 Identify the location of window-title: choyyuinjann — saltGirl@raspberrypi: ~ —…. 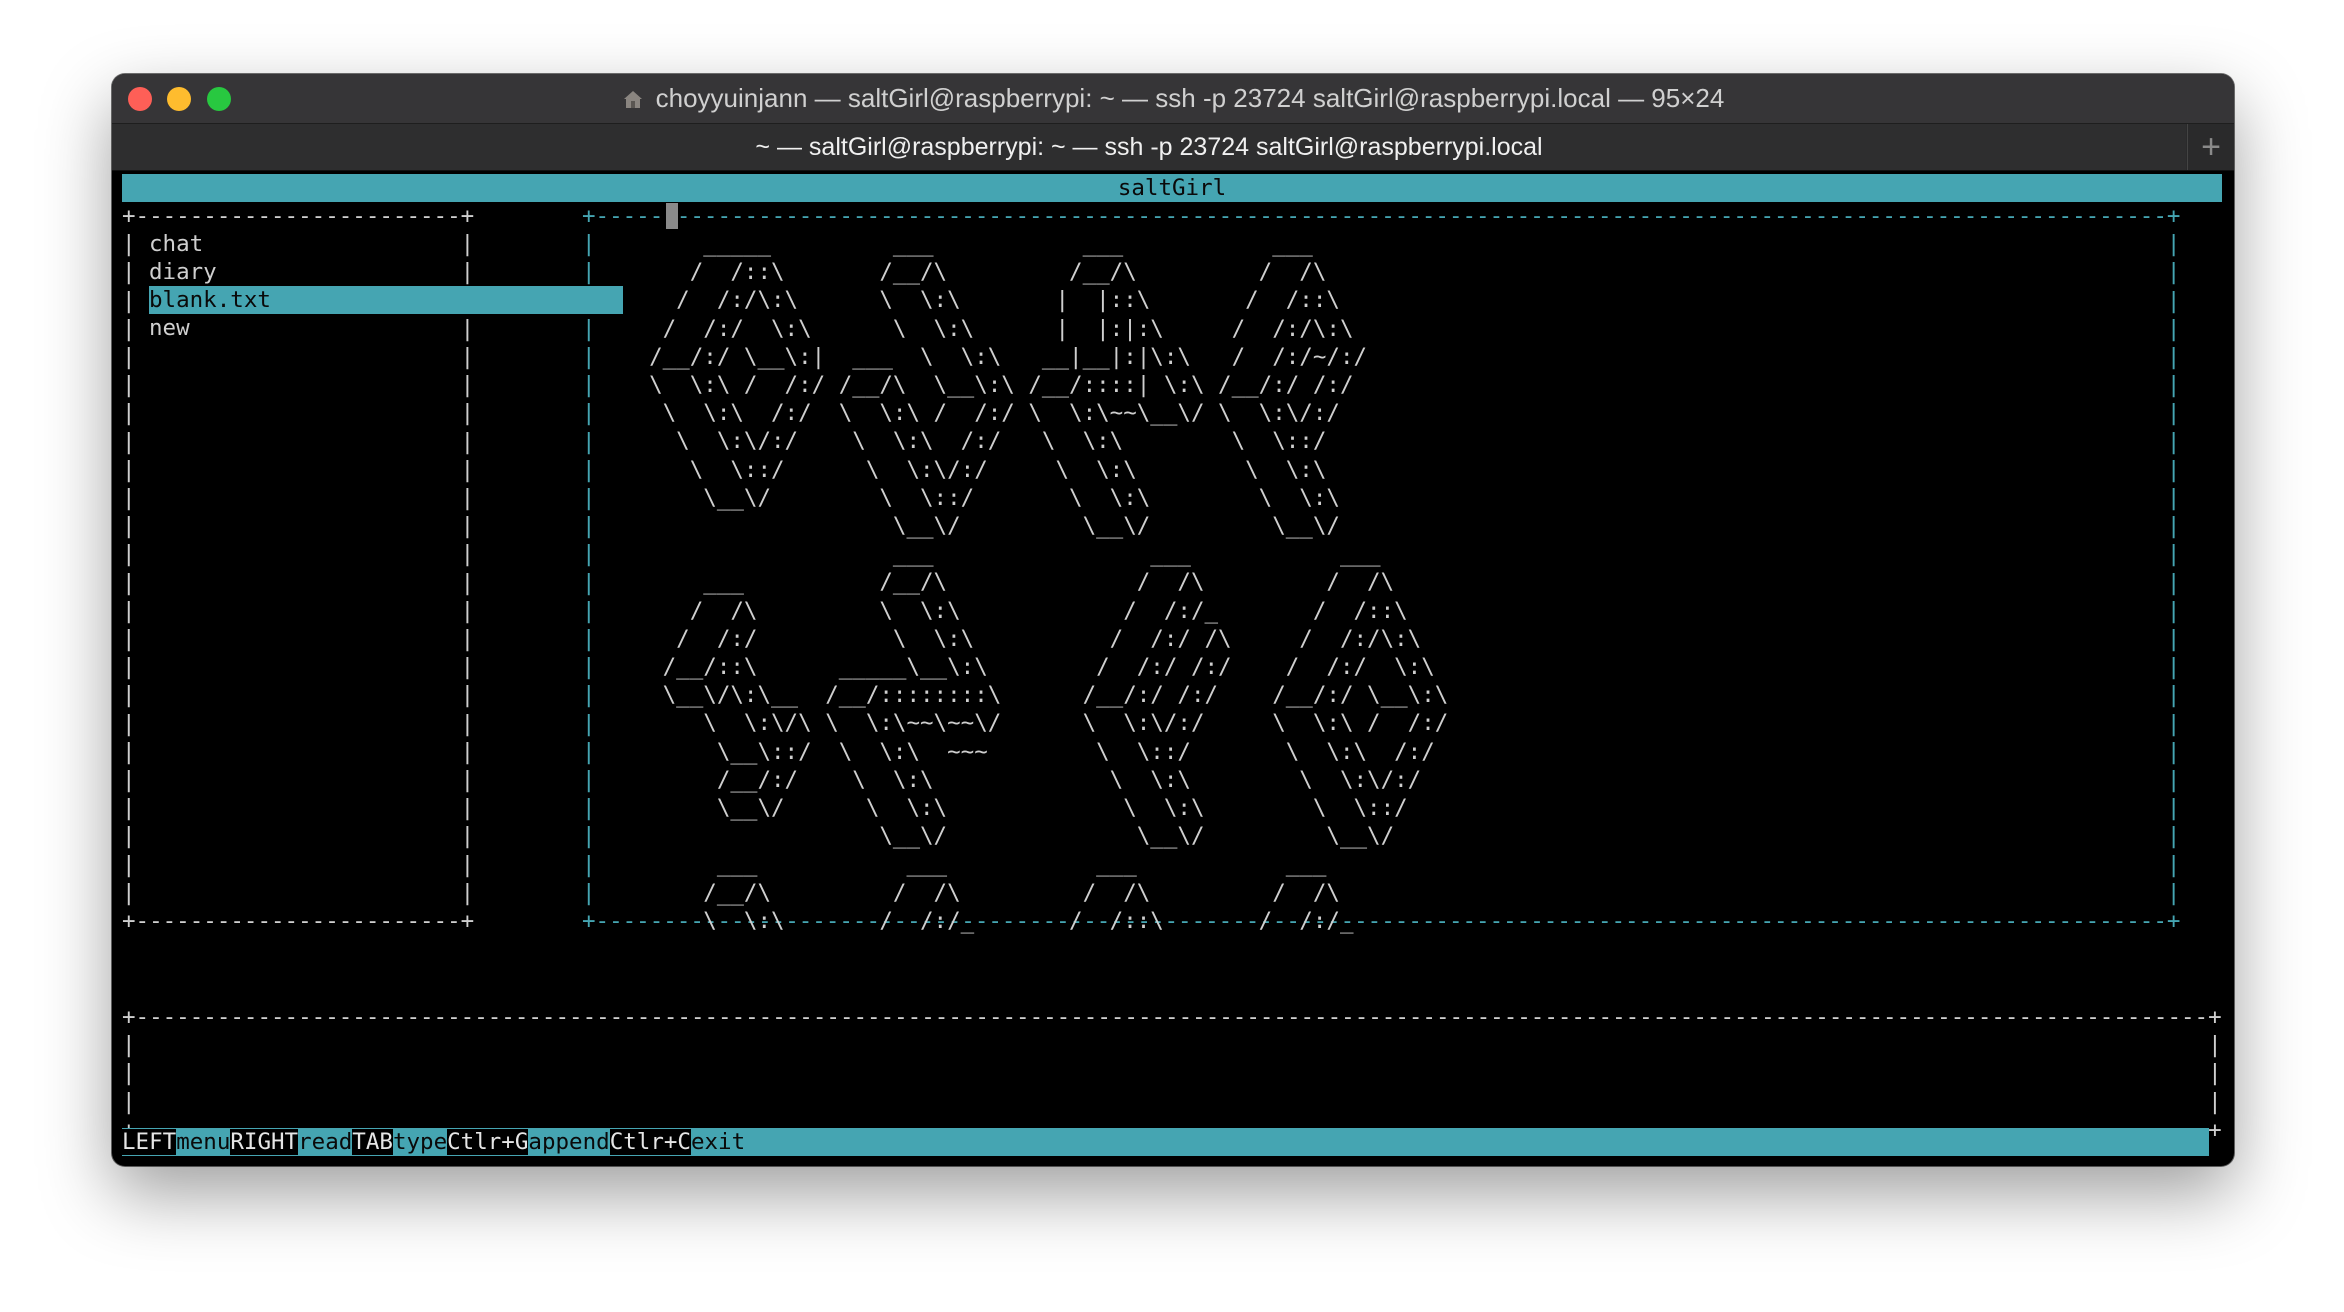
(1190, 98).